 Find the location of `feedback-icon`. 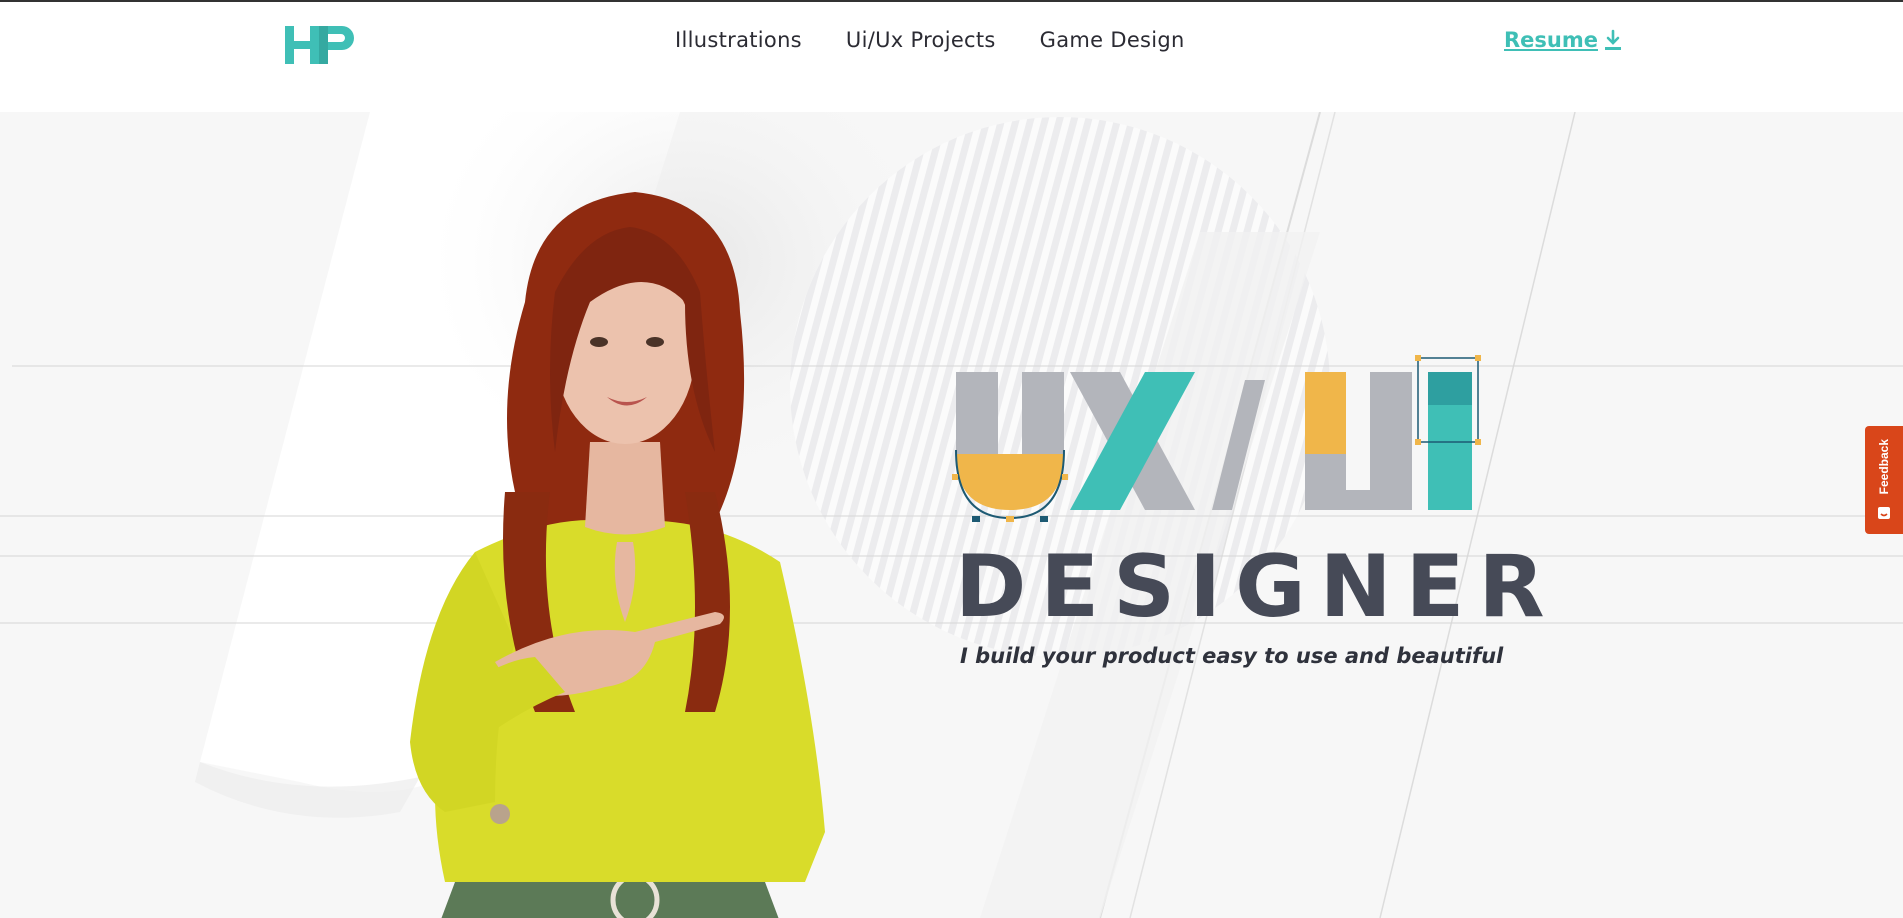

feedback-icon is located at coordinates (1884, 512).